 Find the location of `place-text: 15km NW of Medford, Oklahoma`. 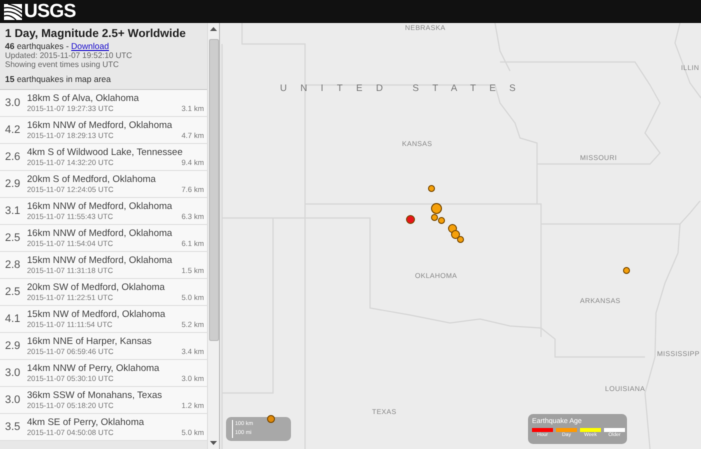

place-text: 15km NW of Medford, Oklahoma is located at coordinates (96, 314).